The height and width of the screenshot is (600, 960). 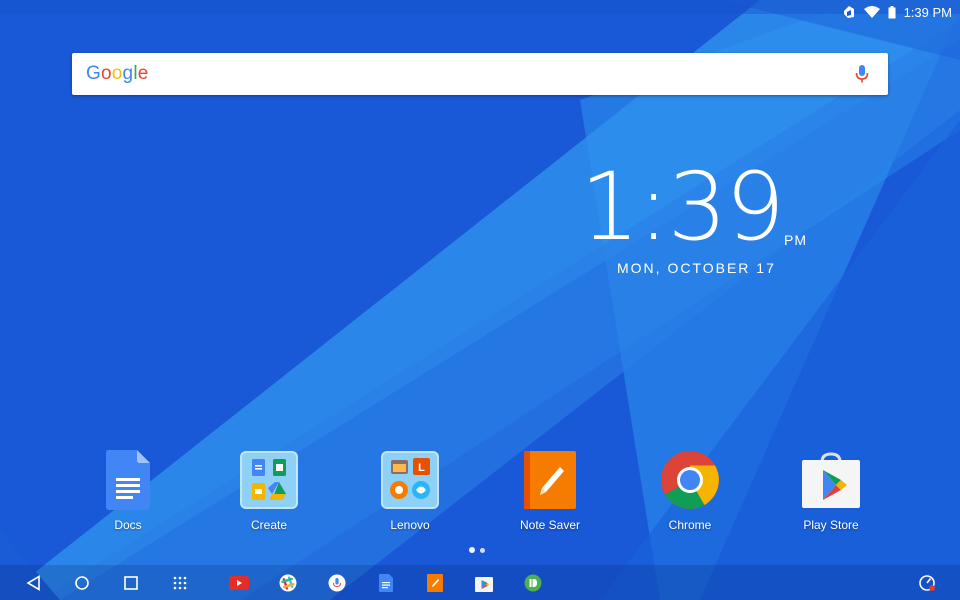 I want to click on folder-lenovo: L Lenovo, so click(x=410, y=491).